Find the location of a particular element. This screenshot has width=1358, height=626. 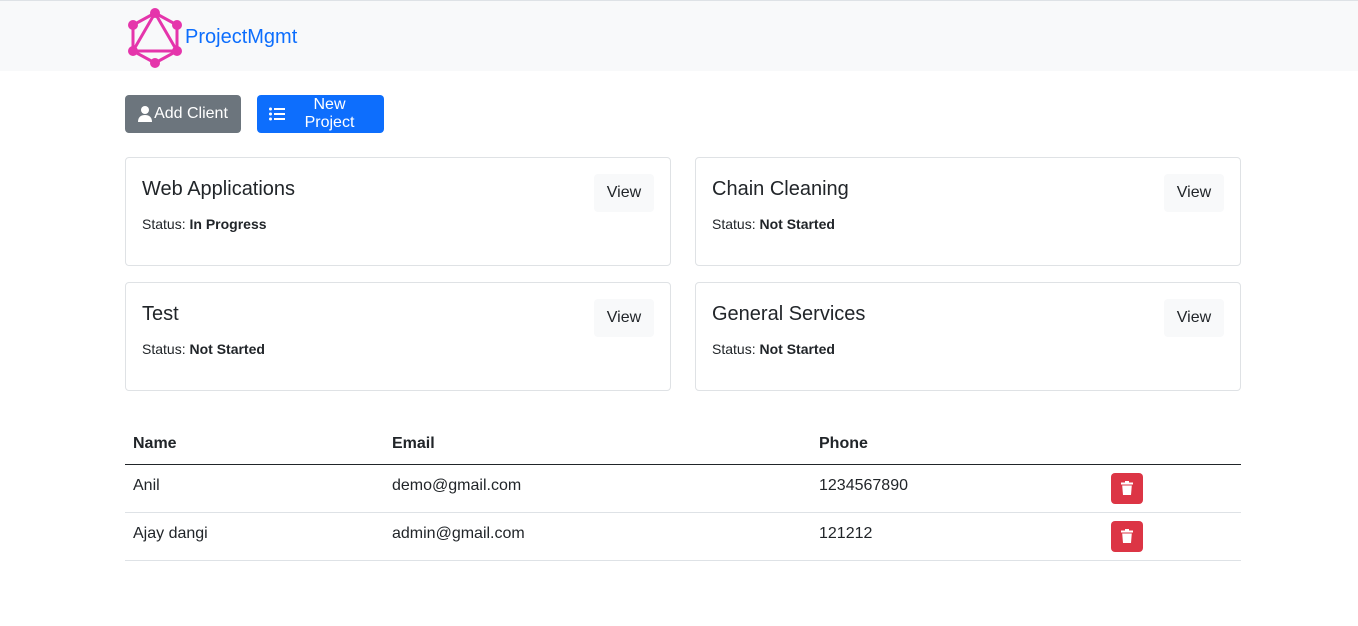

project-title: Test is located at coordinates (160, 314).